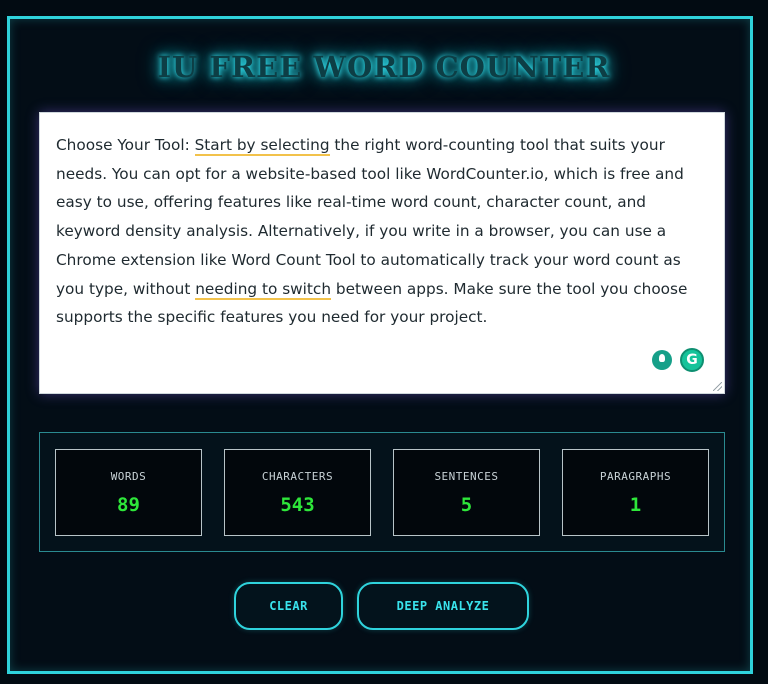 The image size is (768, 684). What do you see at coordinates (635, 476) in the screenshot?
I see `stat-label: PARAGRAPHS` at bounding box center [635, 476].